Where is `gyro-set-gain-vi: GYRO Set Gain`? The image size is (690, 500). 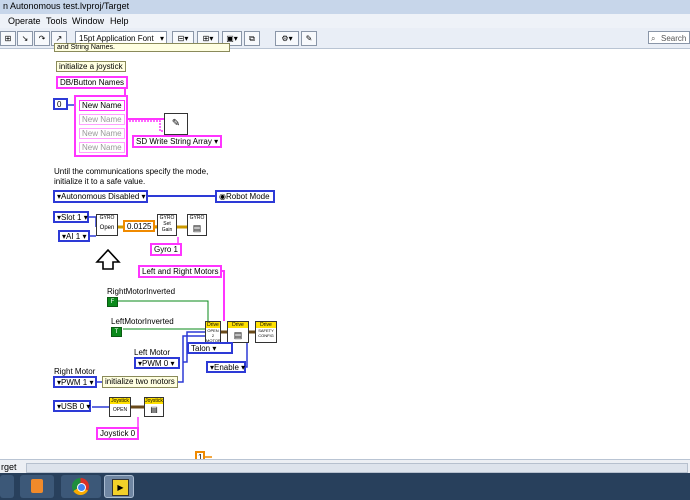 gyro-set-gain-vi: GYRO Set Gain is located at coordinates (167, 225).